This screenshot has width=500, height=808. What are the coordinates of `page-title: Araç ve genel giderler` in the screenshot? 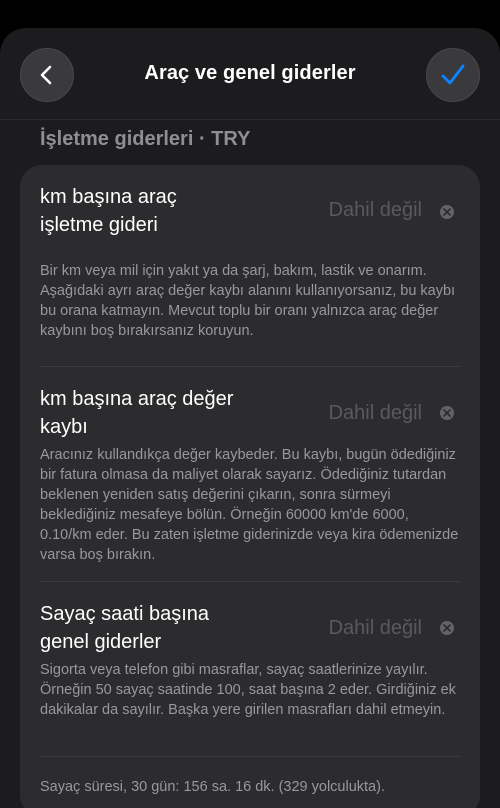 It's located at (250, 73).